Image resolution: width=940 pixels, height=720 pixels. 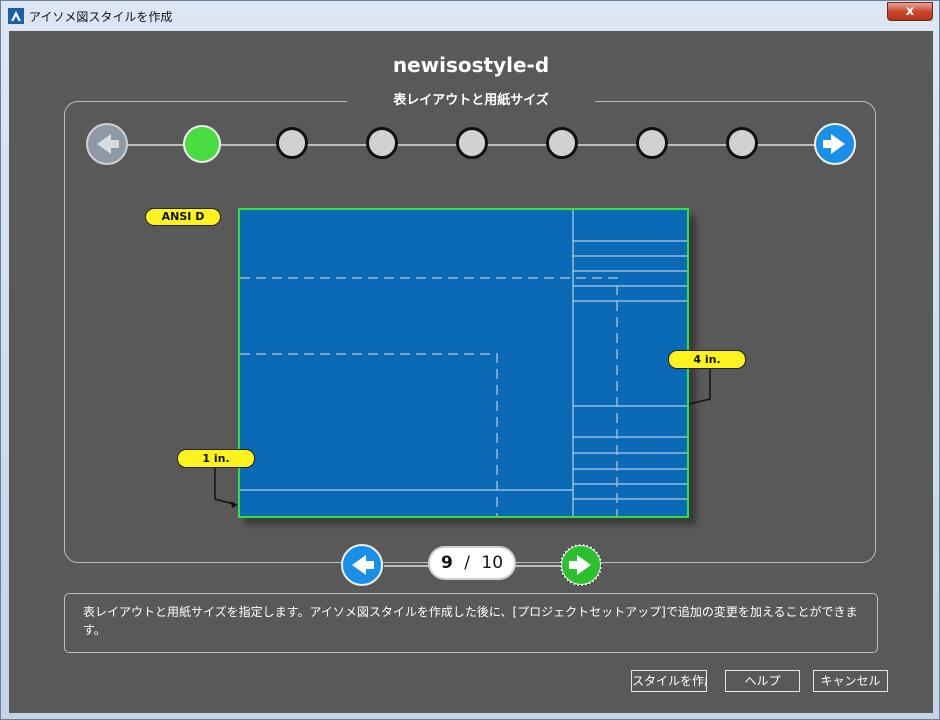 What do you see at coordinates (492, 563) in the screenshot?
I see `total-pages: 10` at bounding box center [492, 563].